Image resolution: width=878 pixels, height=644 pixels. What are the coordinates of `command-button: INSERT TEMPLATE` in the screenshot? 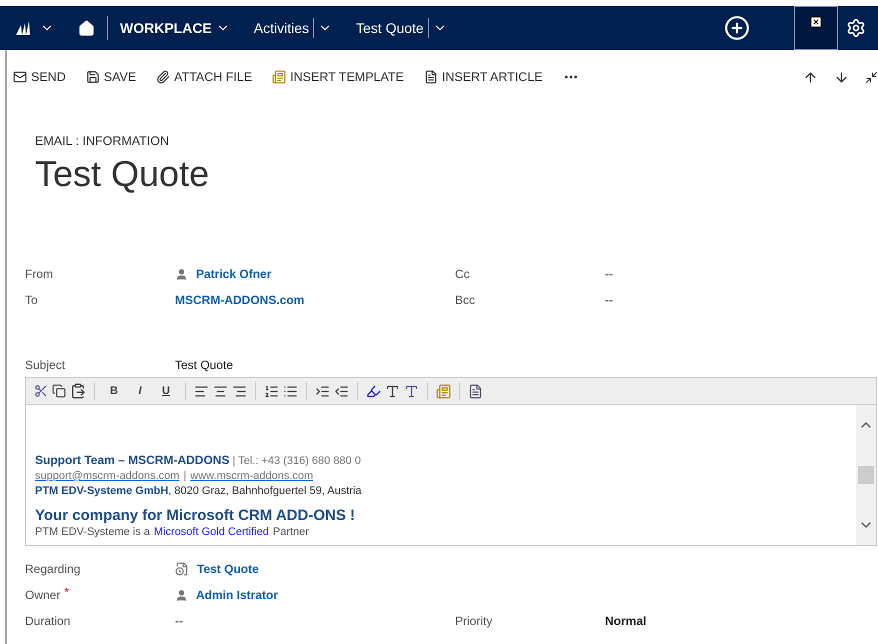 It's located at (338, 77).